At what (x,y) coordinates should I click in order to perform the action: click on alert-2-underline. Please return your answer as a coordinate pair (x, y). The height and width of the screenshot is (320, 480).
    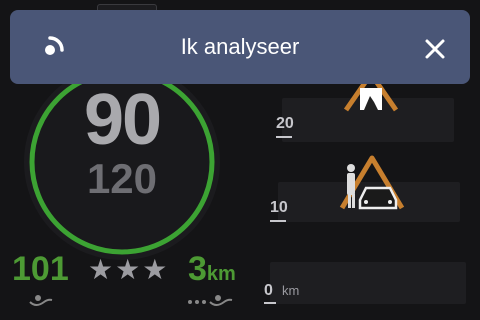
    Looking at the image, I should click on (278, 221).